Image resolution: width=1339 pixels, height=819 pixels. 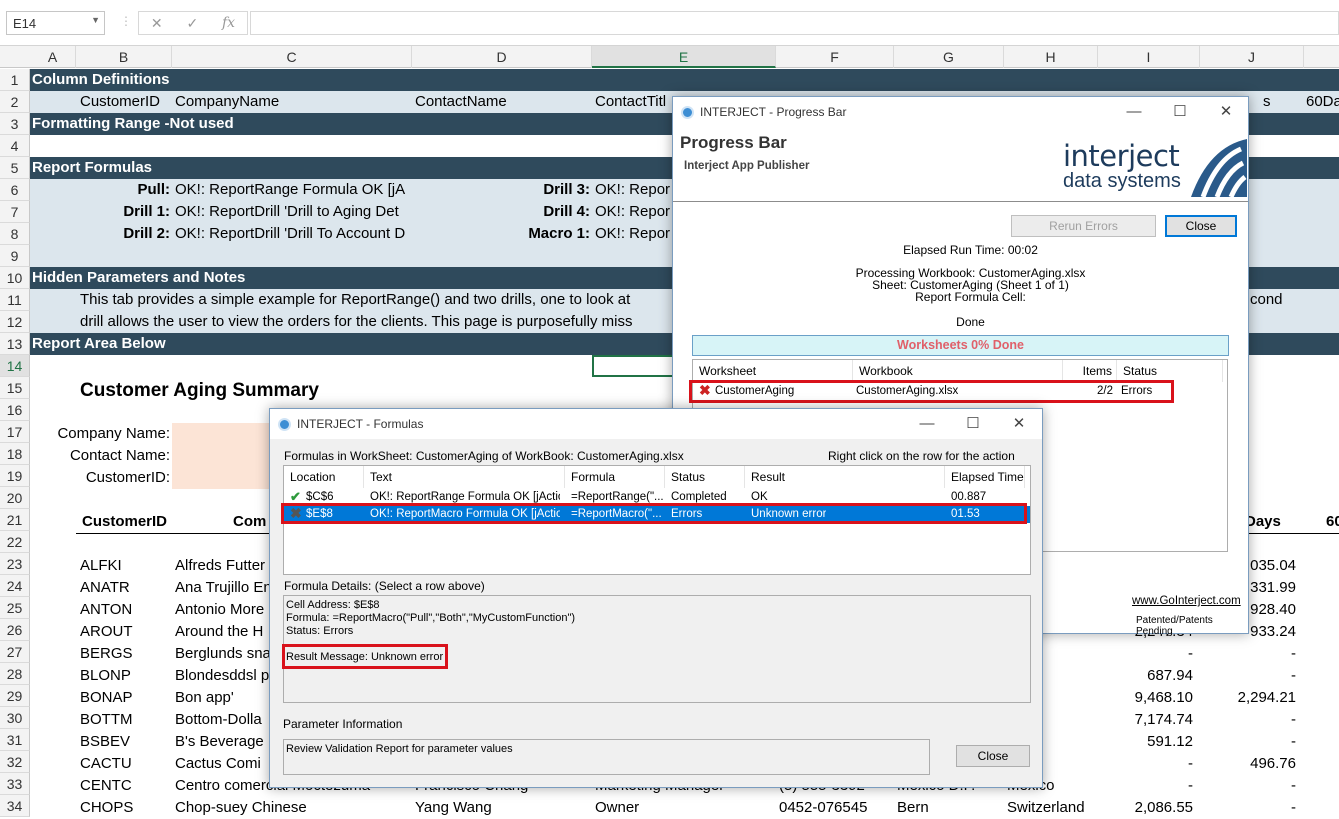 I want to click on chevron-down-icon: ▼, so click(x=95, y=20).